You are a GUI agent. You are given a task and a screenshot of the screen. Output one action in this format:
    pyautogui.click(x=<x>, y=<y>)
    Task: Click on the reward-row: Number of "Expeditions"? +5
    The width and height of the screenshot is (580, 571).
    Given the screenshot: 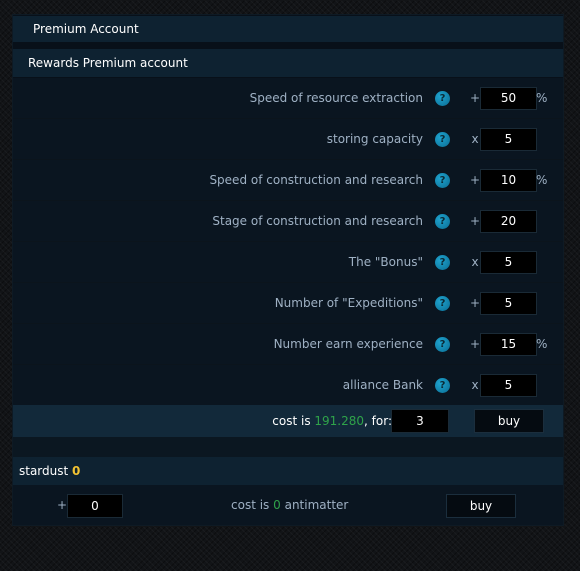 What is the action you would take?
    pyautogui.click(x=288, y=303)
    